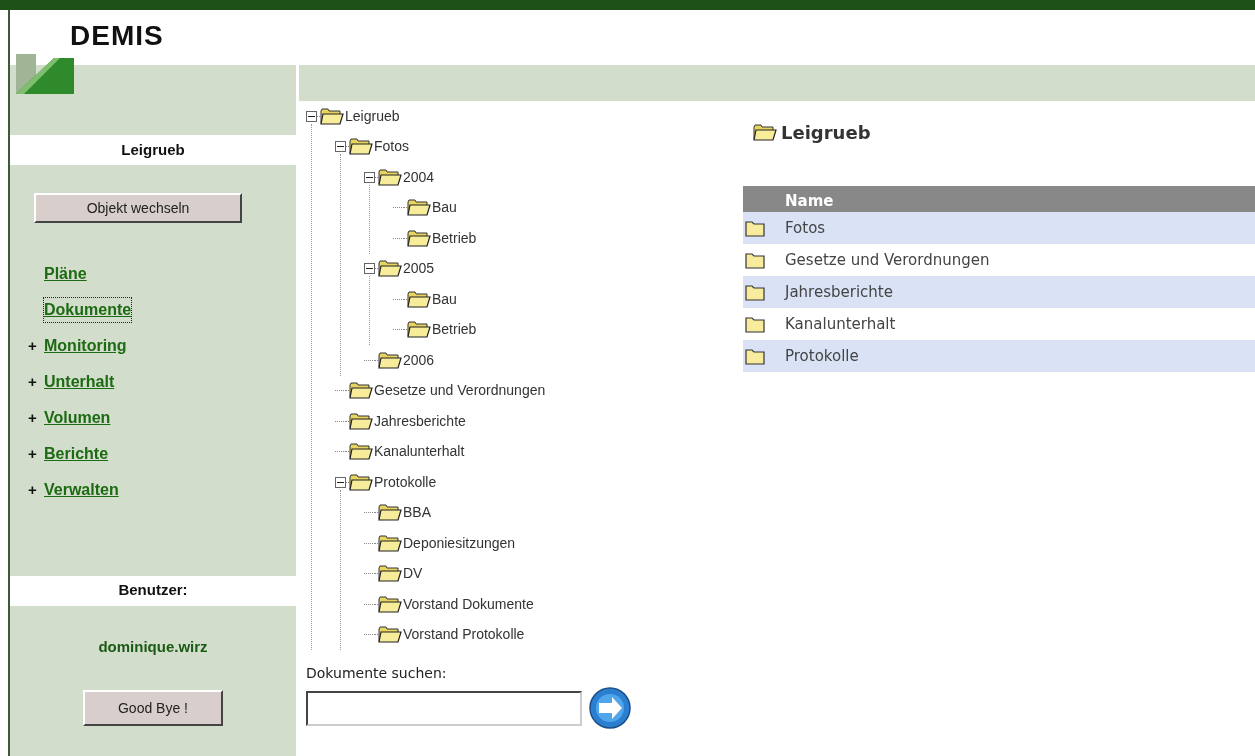 This screenshot has height=756, width=1255. I want to click on nav-link: Dokumente, so click(88, 310).